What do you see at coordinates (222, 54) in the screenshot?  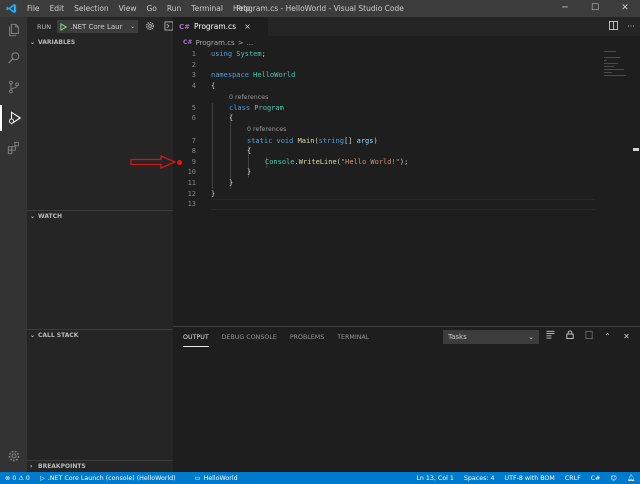 I see `keyword: using` at bounding box center [222, 54].